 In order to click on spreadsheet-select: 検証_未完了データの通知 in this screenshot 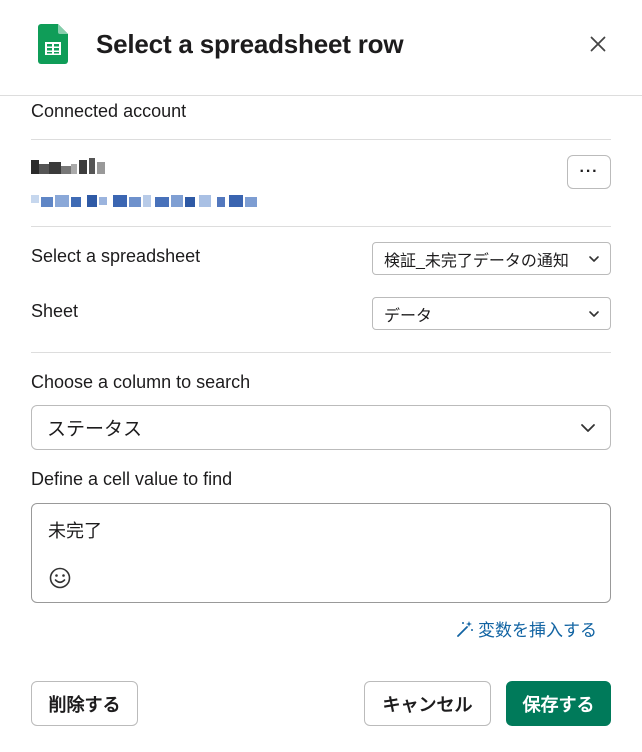, I will do `click(491, 258)`.